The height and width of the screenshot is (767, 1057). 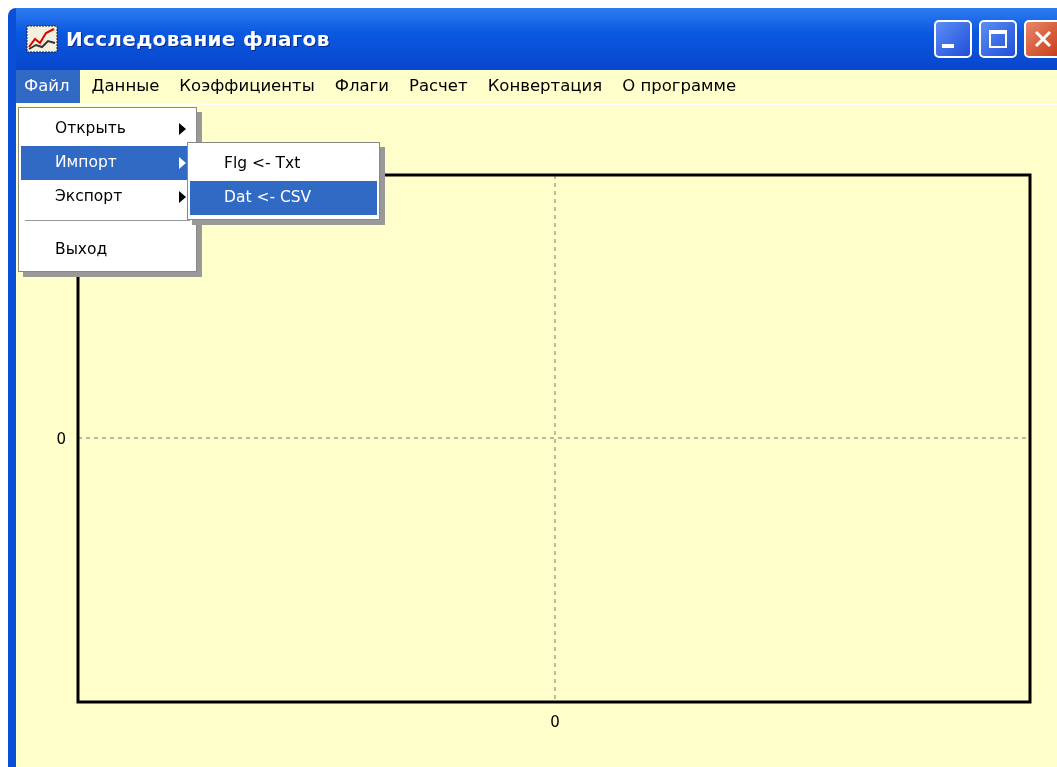 I want to click on menu-option: Открыть, so click(x=107, y=129).